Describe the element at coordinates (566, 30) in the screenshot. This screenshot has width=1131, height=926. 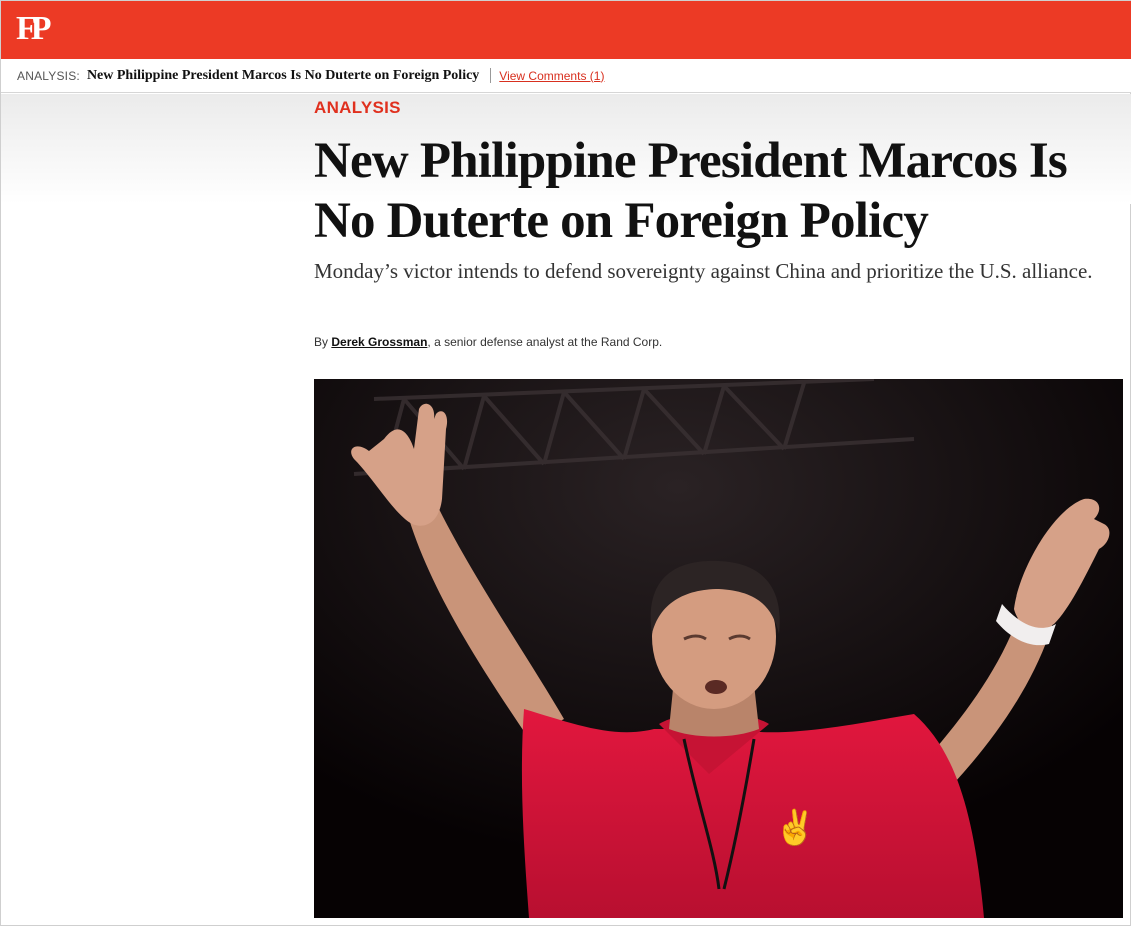
I see `site-header: FP` at that location.